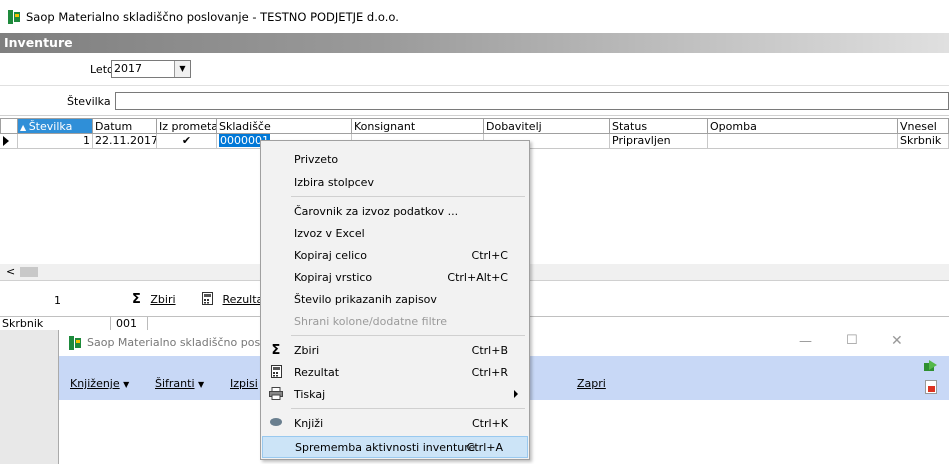 The height and width of the screenshot is (464, 949). What do you see at coordinates (474, 43) in the screenshot?
I see `section-header: Inventure` at bounding box center [474, 43].